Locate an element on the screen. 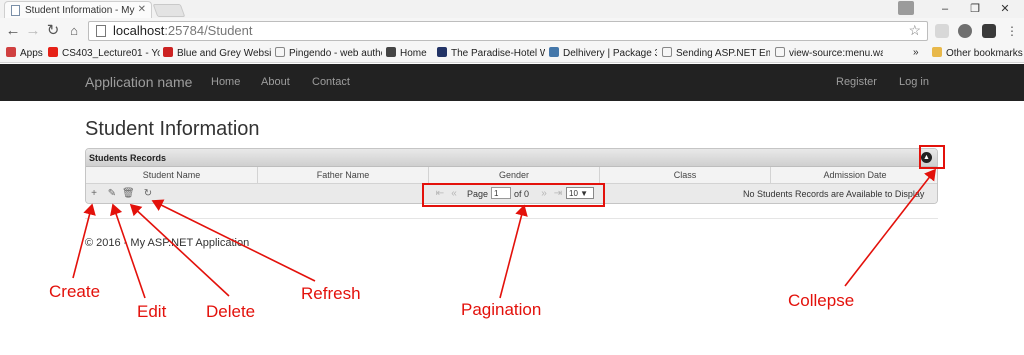  page-favicon-icon is located at coordinates (15, 10).